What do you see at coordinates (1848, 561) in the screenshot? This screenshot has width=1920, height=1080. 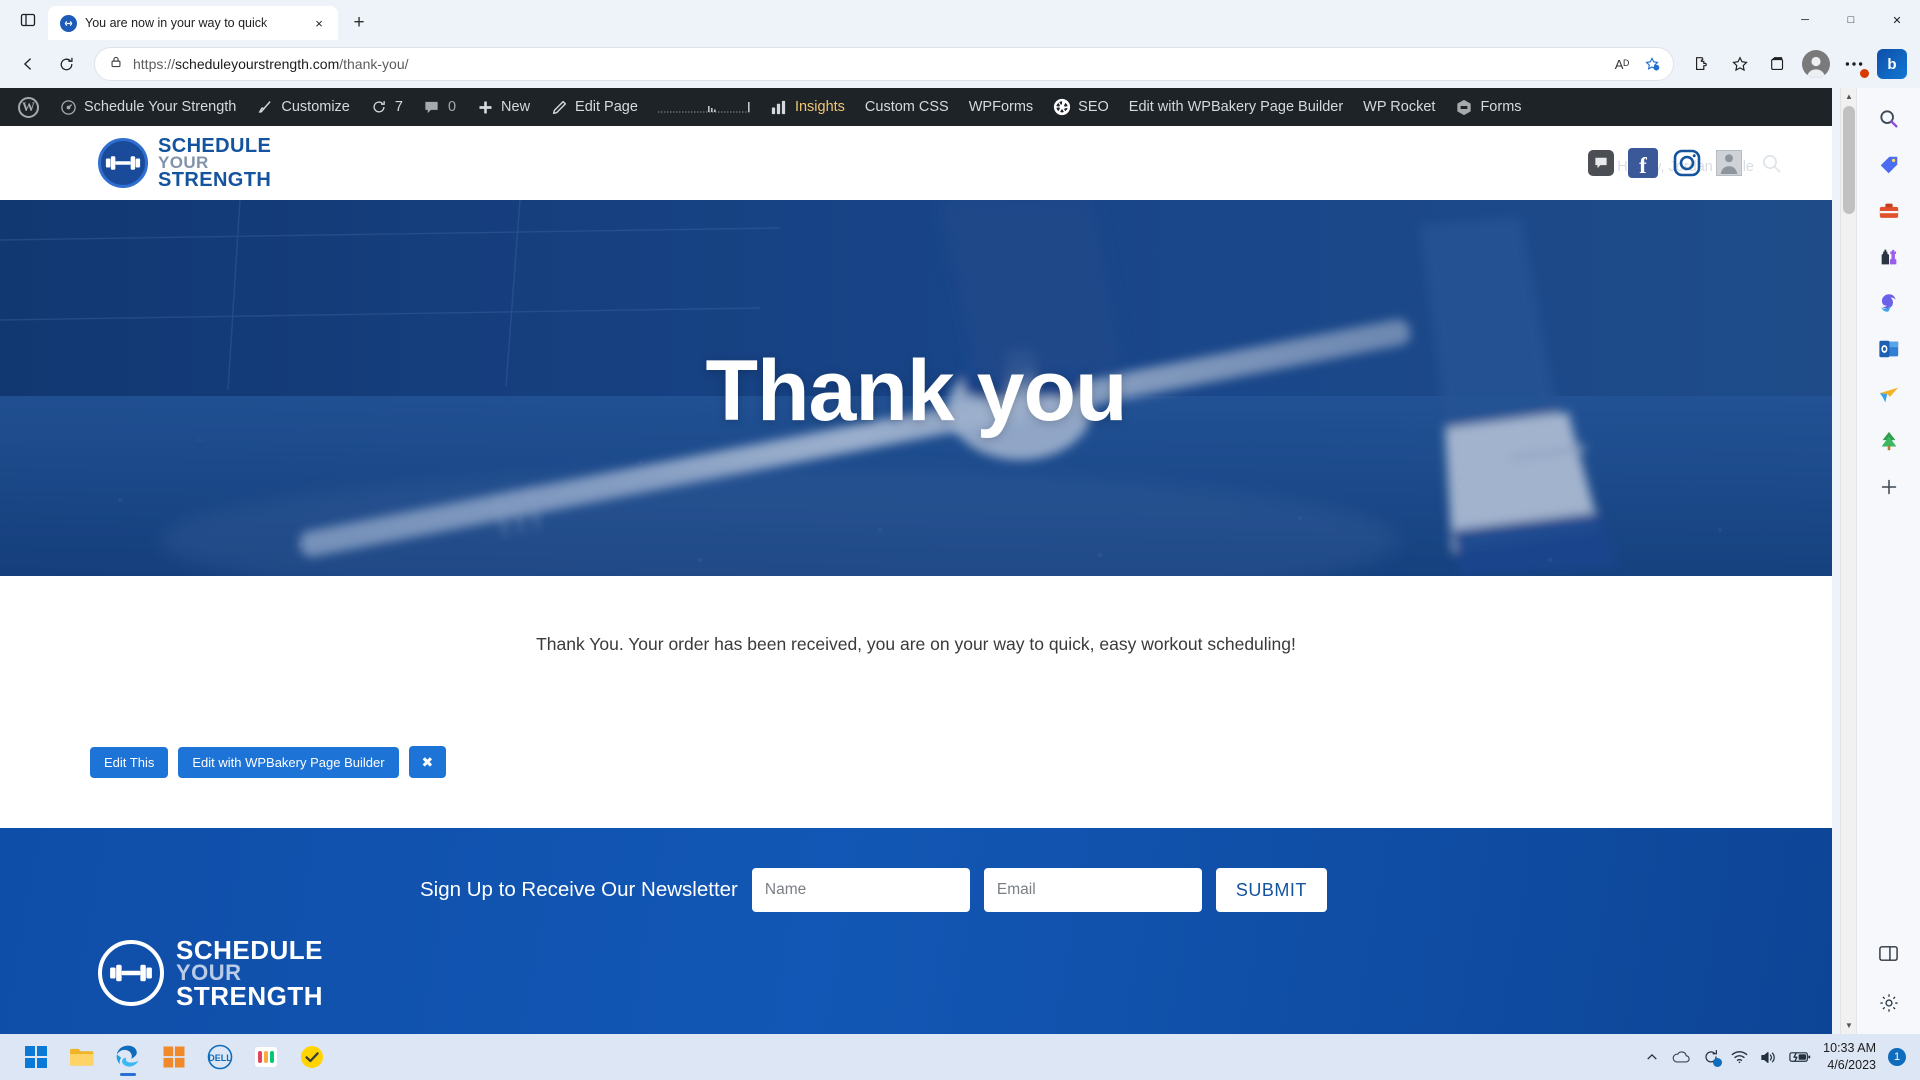 I see `page-scrollbar: ▲ ▼` at bounding box center [1848, 561].